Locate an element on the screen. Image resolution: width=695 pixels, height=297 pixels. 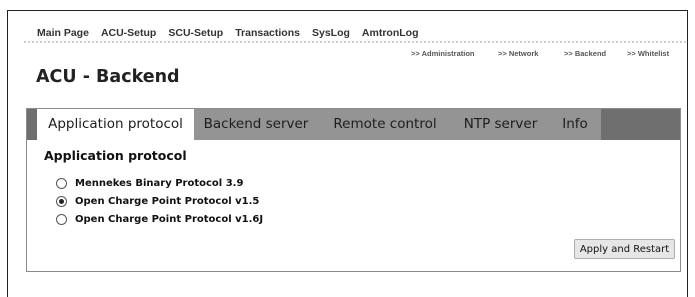
tab-info: Info is located at coordinates (575, 124).